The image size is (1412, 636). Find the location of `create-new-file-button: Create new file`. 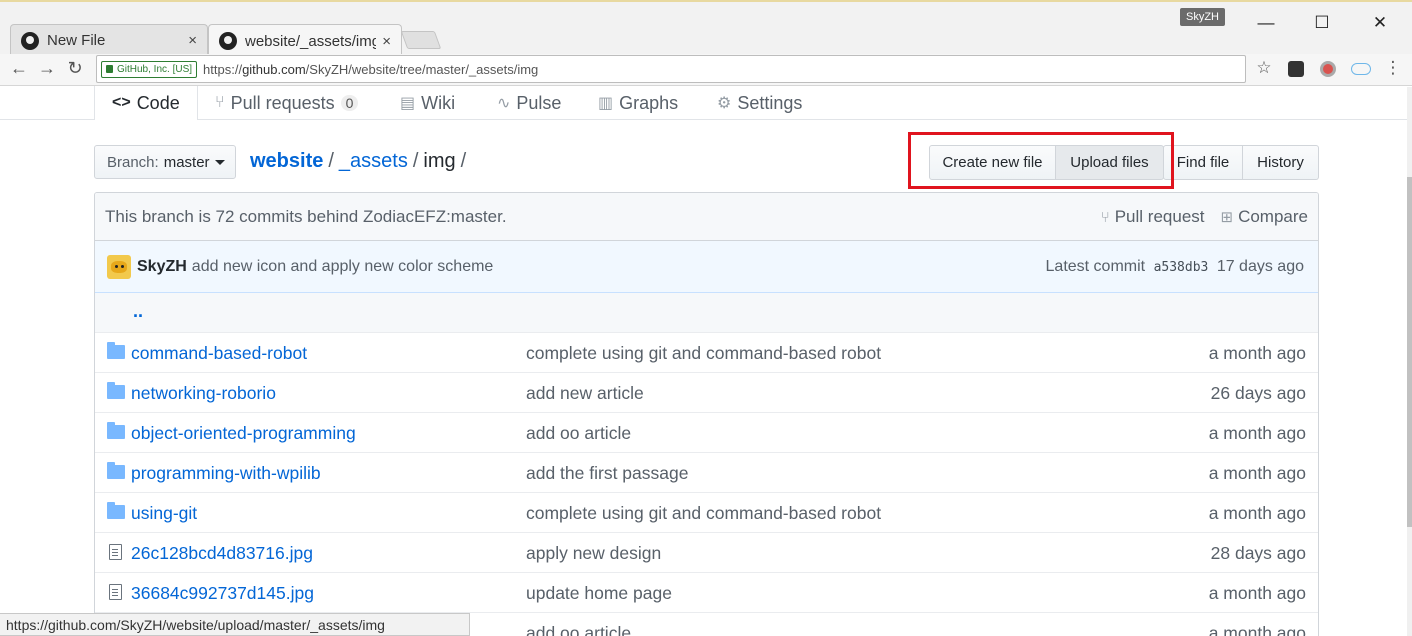

create-new-file-button: Create new file is located at coordinates (992, 162).